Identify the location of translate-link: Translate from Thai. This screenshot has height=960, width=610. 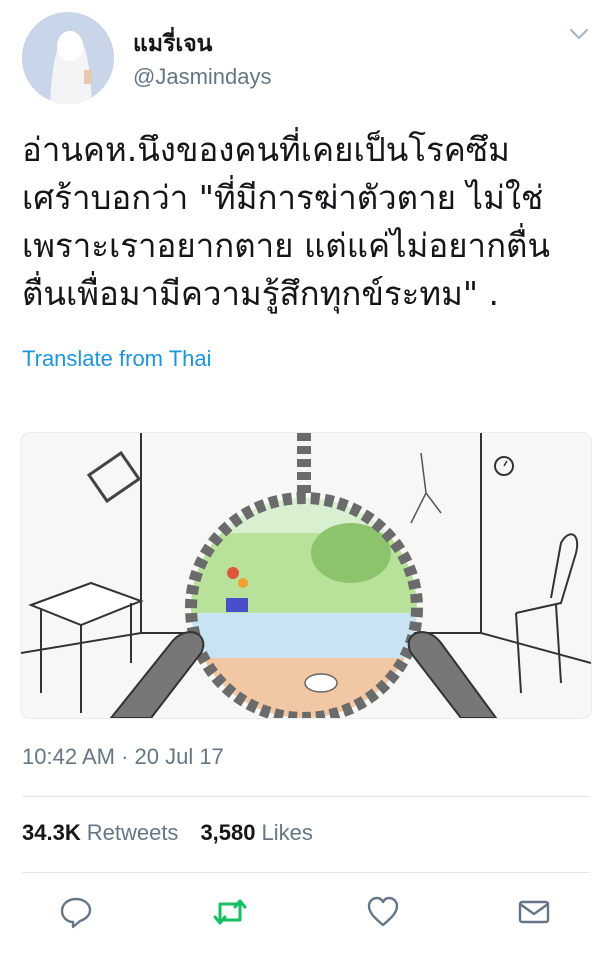
(117, 359).